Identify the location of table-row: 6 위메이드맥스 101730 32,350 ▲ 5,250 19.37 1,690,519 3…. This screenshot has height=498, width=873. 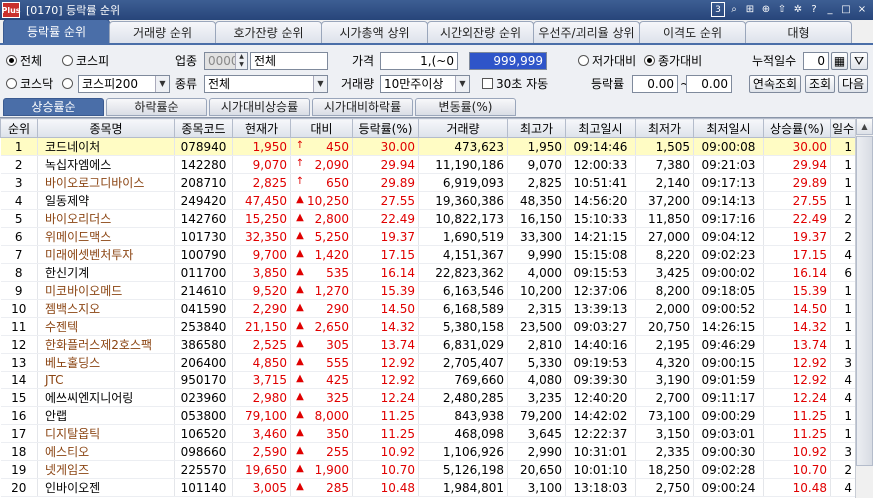
(428, 236).